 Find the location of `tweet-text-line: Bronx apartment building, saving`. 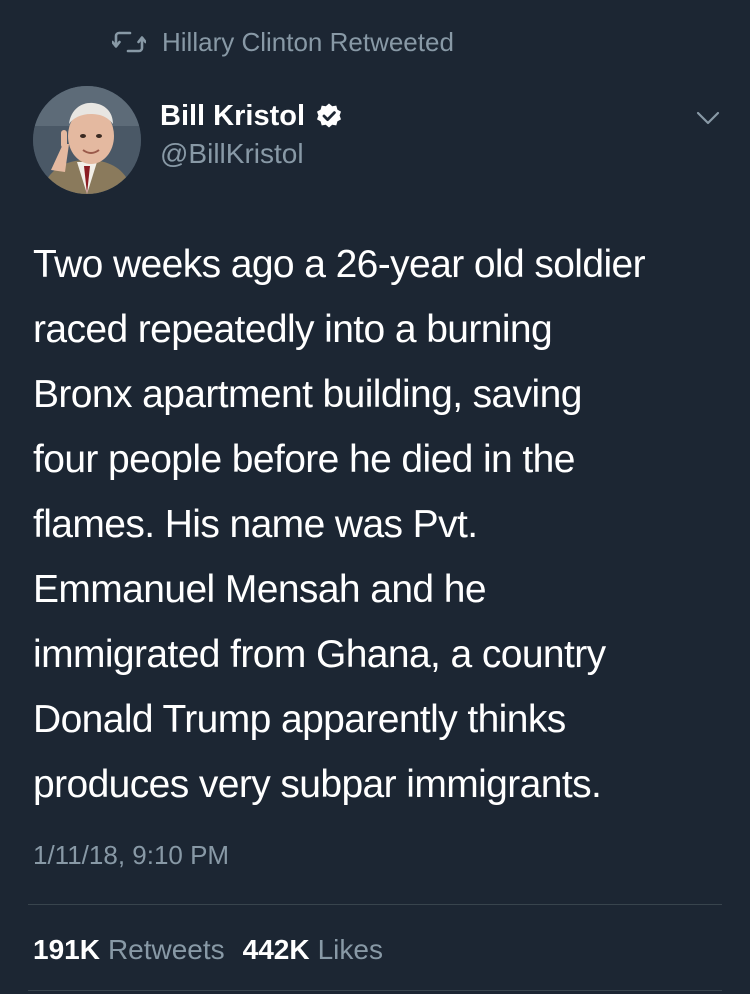

tweet-text-line: Bronx apartment building, saving is located at coordinates (307, 394).